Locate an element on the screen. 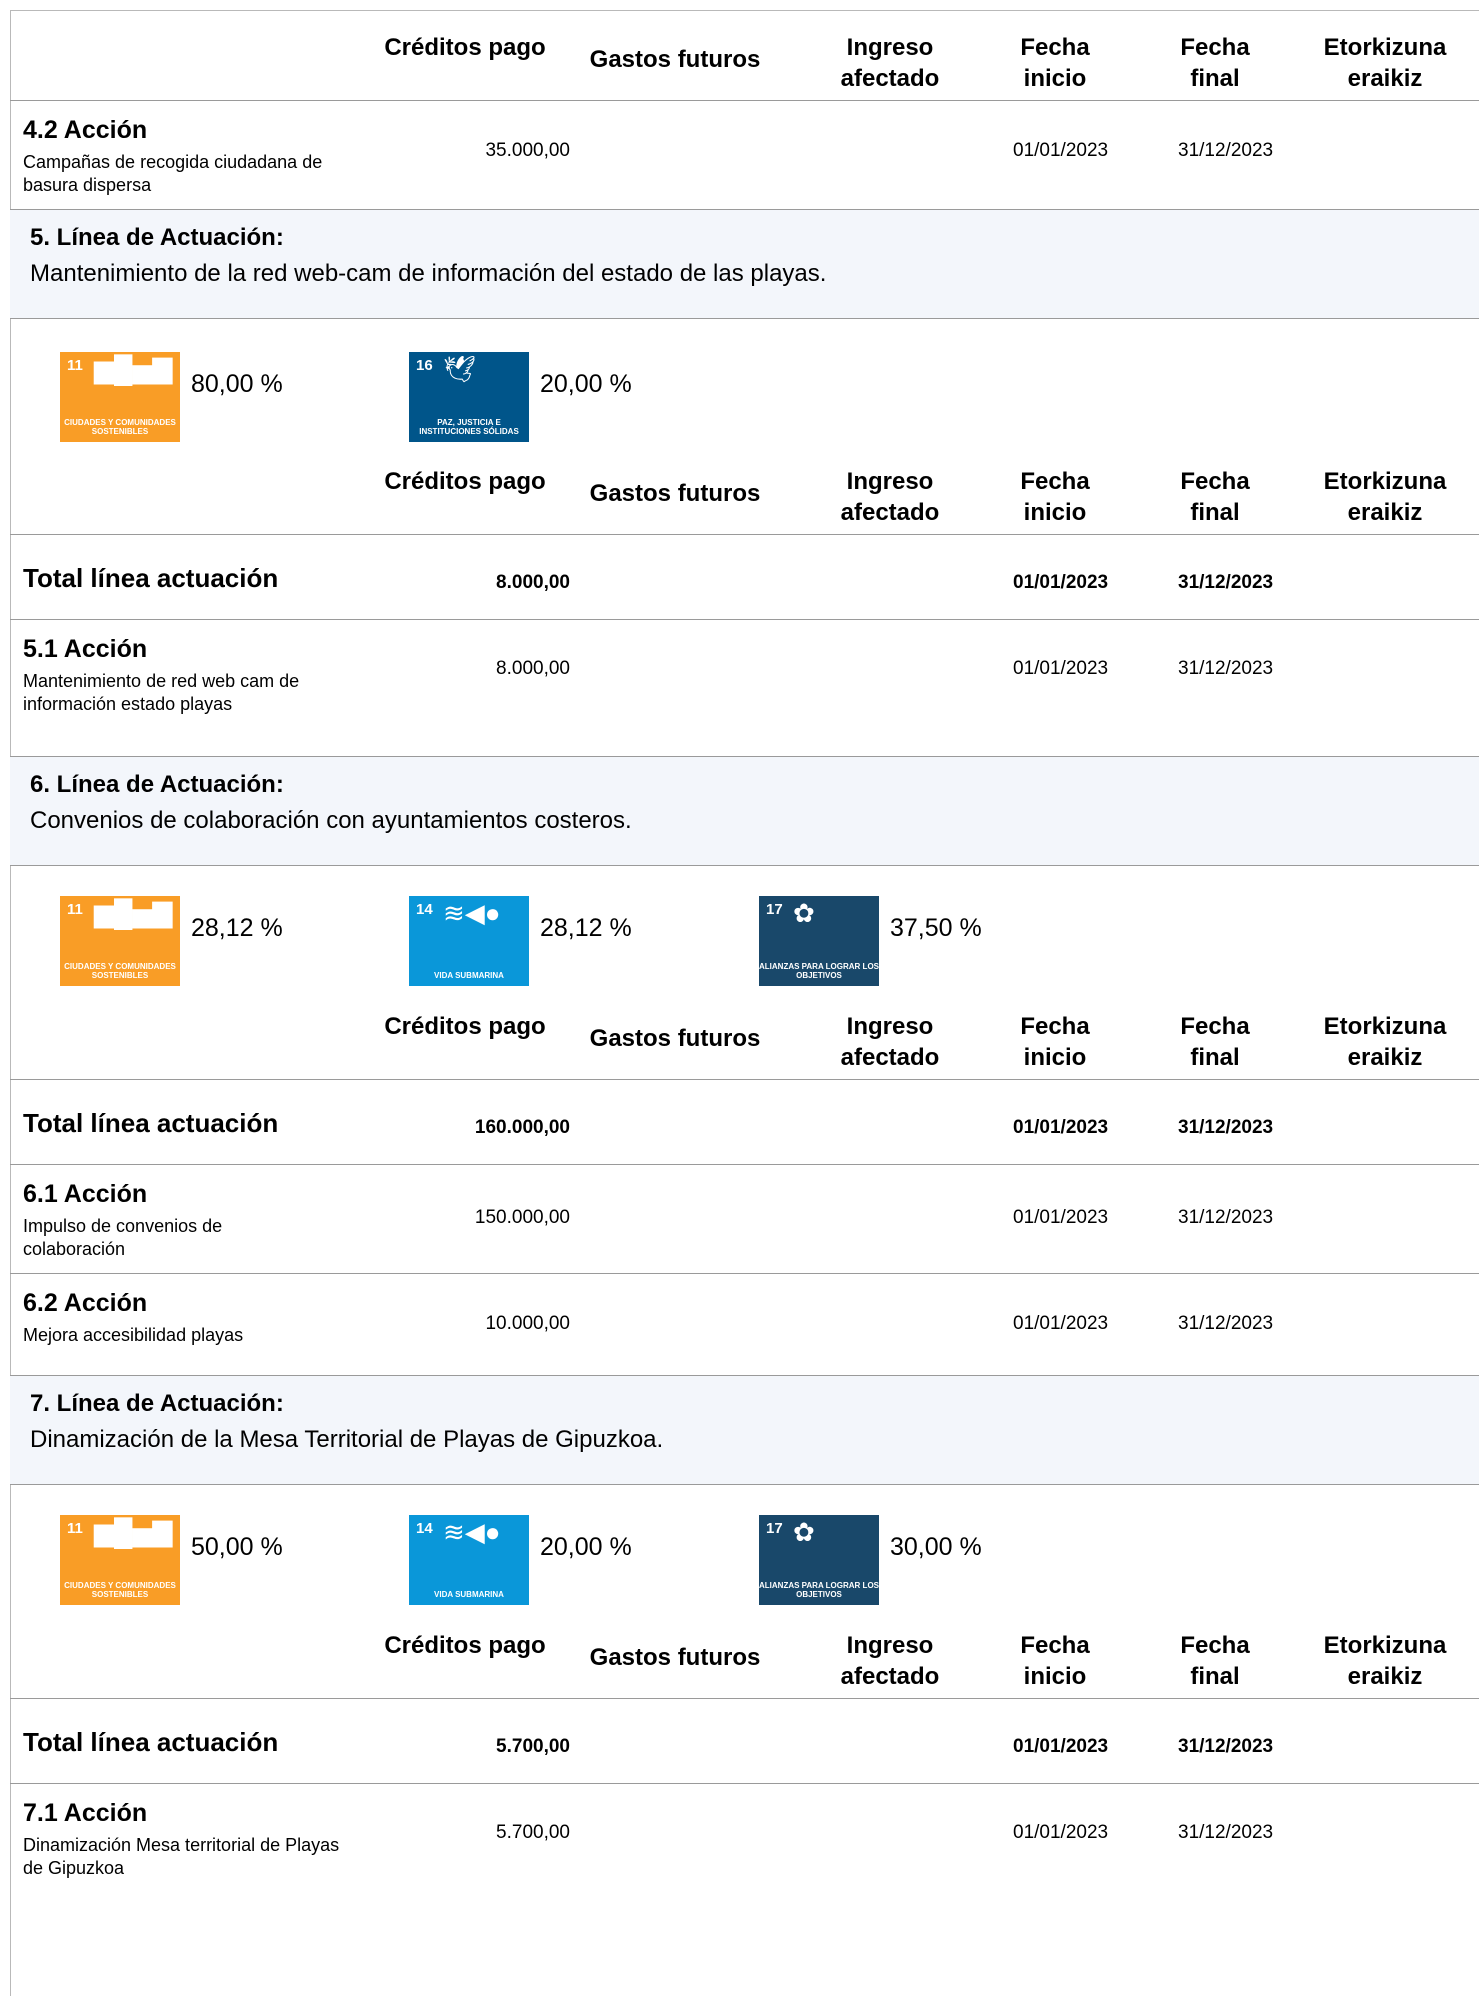 This screenshot has width=1479, height=1996. l6-actions-1-final: 31/12/2023 is located at coordinates (1226, 1323).